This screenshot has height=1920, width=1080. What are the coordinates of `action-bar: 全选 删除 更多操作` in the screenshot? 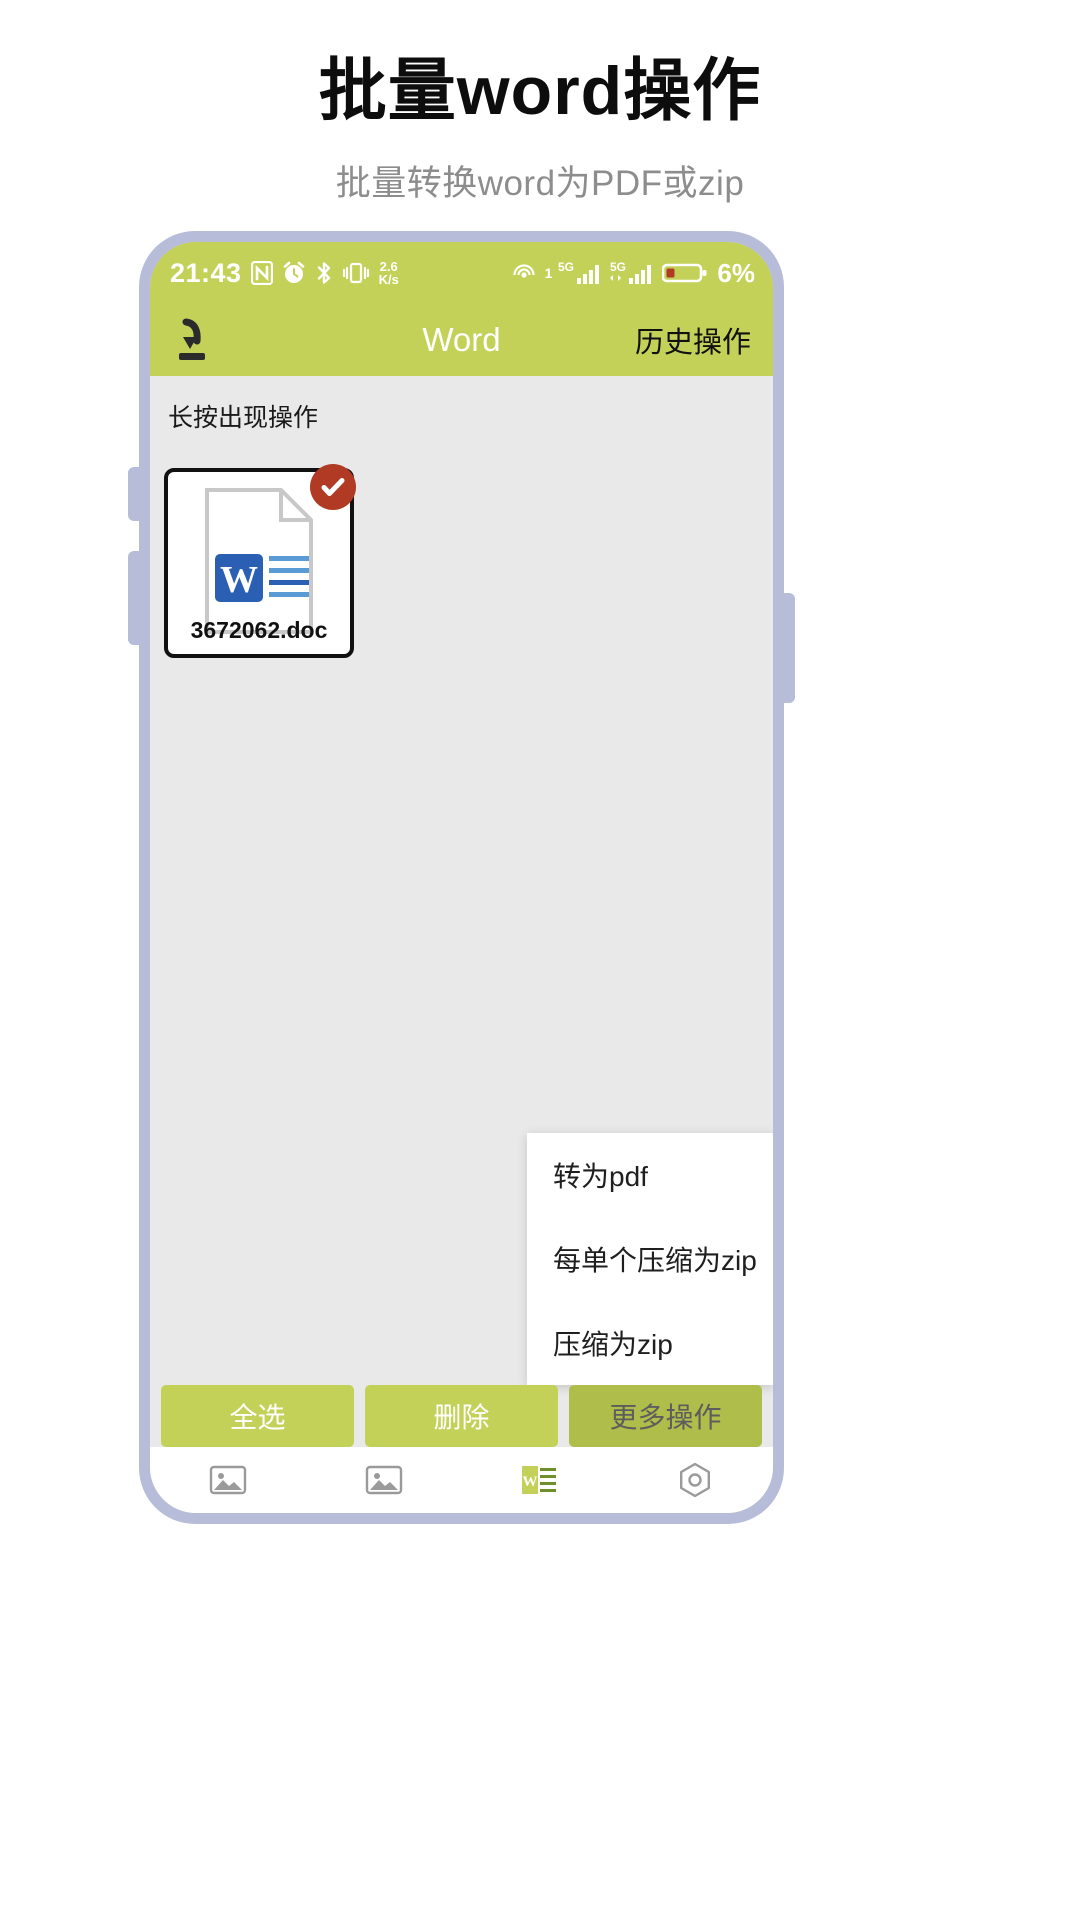 It's located at (461, 1416).